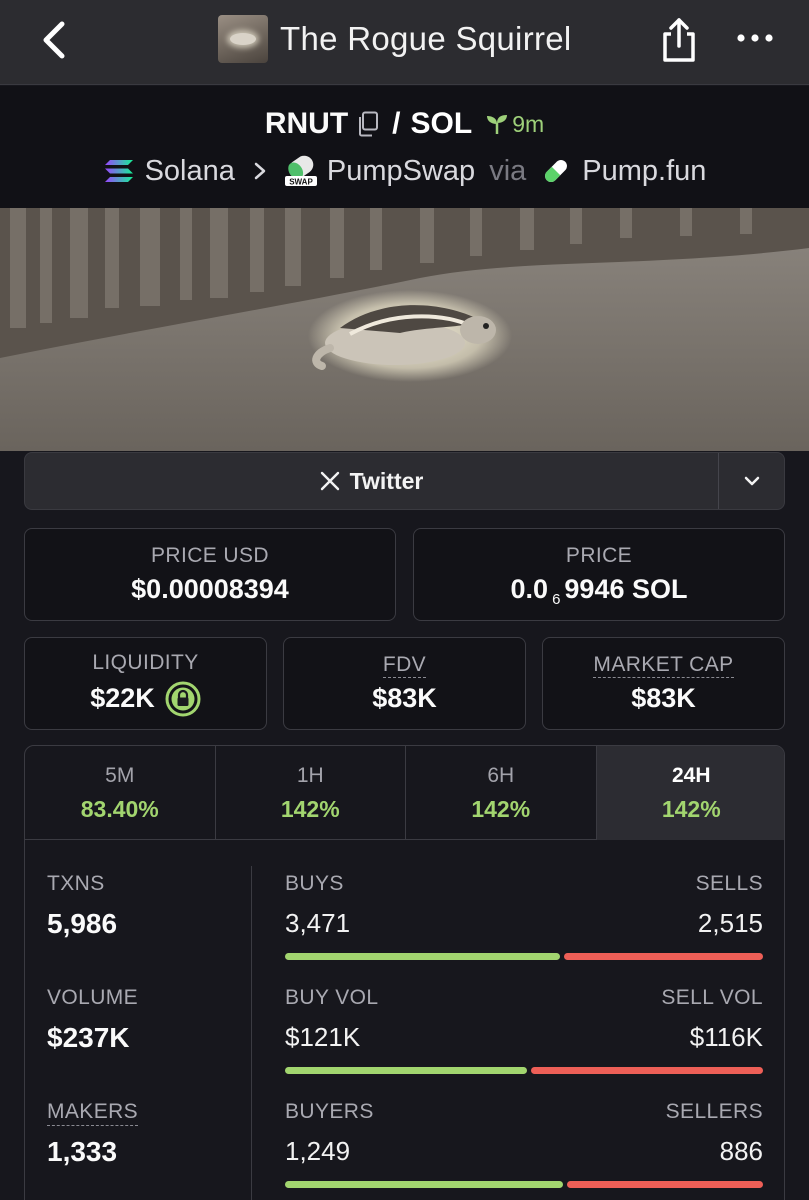  Describe the element at coordinates (306, 123) in the screenshot. I see `pair-base-symbol: RNUT` at that location.